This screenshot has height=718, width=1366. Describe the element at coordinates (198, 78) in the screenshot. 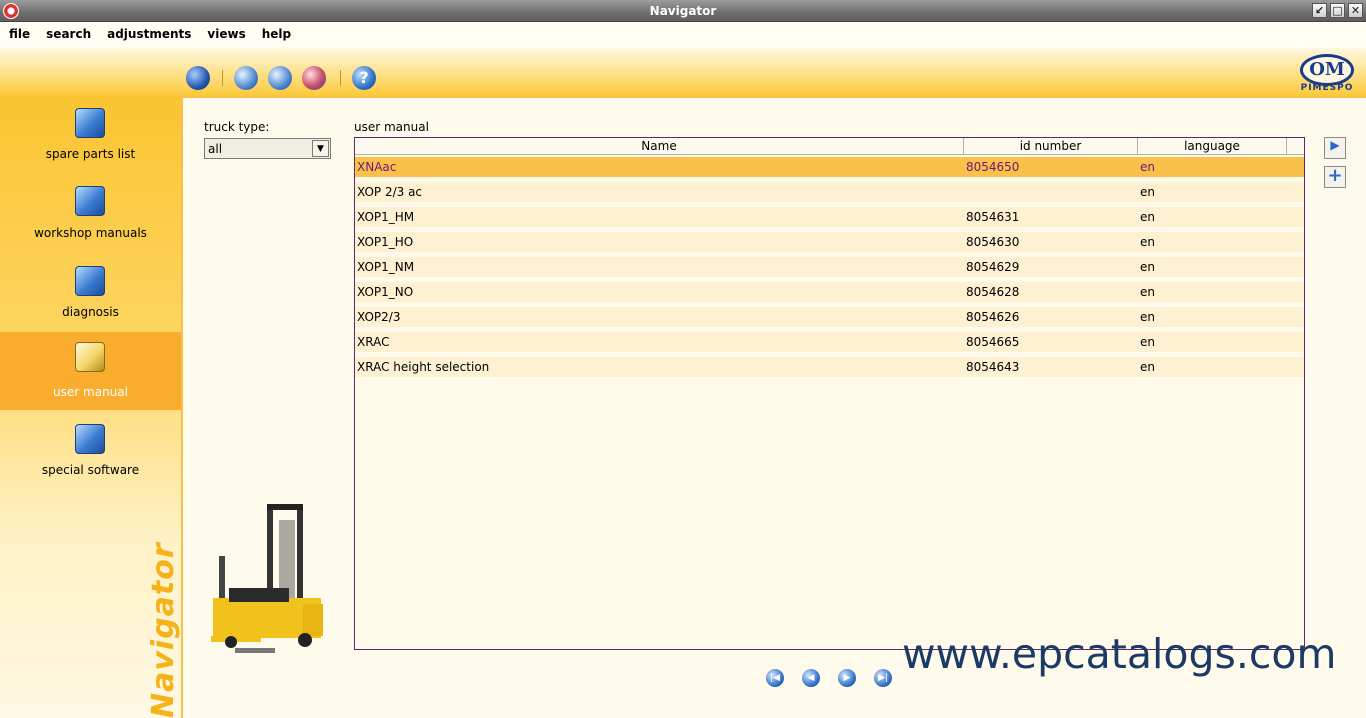

I see `globe-icon` at that location.